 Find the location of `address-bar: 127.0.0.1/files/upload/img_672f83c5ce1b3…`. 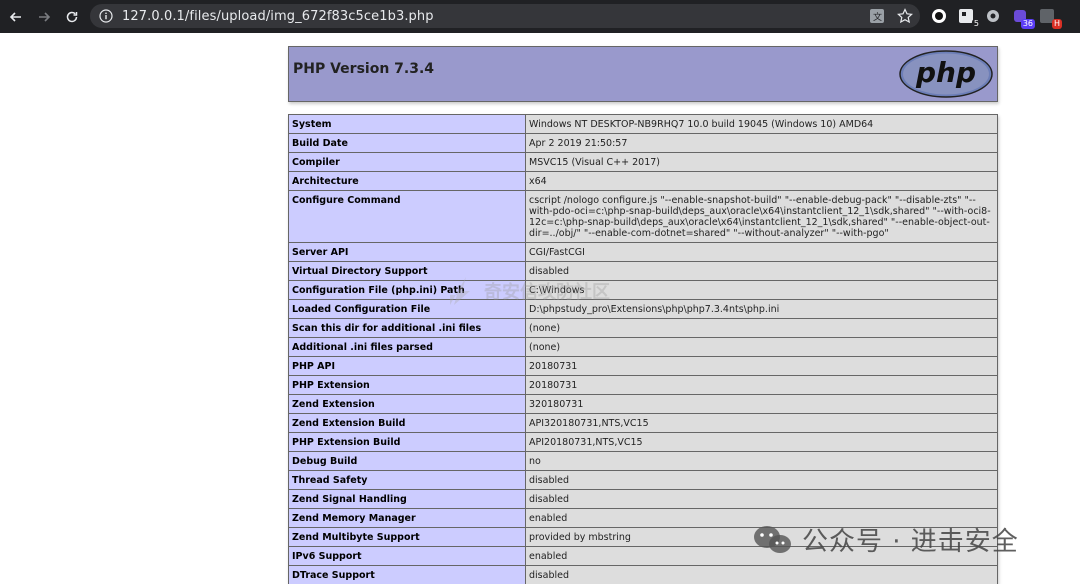

address-bar: 127.0.0.1/files/upload/img_672f83c5ce1b3… is located at coordinates (505, 16).